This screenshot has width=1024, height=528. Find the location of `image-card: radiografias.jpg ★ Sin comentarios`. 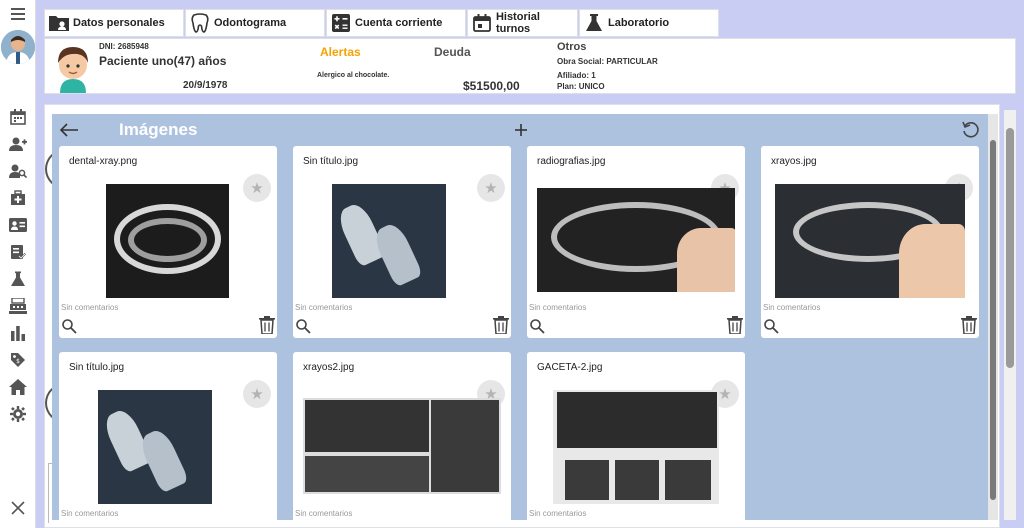

image-card: radiografias.jpg ★ Sin comentarios is located at coordinates (636, 242).